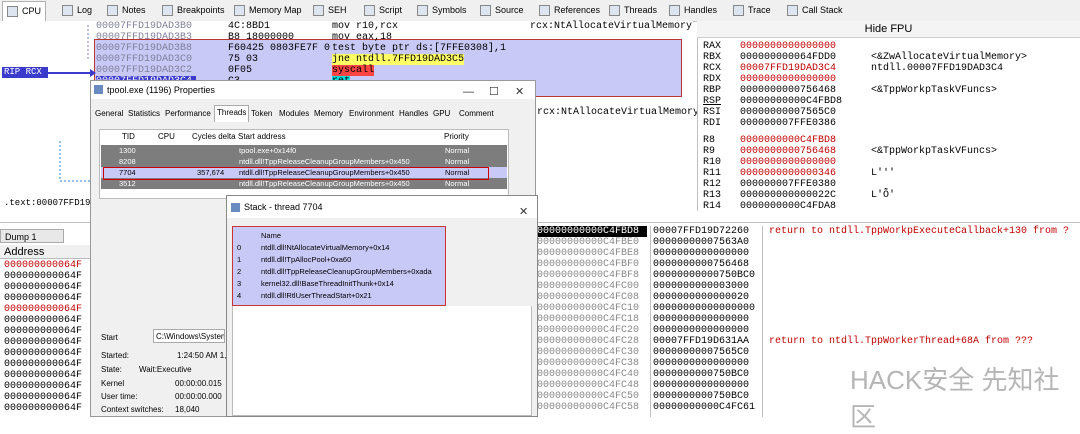 Image resolution: width=1080 pixels, height=434 pixels. Describe the element at coordinates (12, 11) in the screenshot. I see `cpu-icon` at that location.